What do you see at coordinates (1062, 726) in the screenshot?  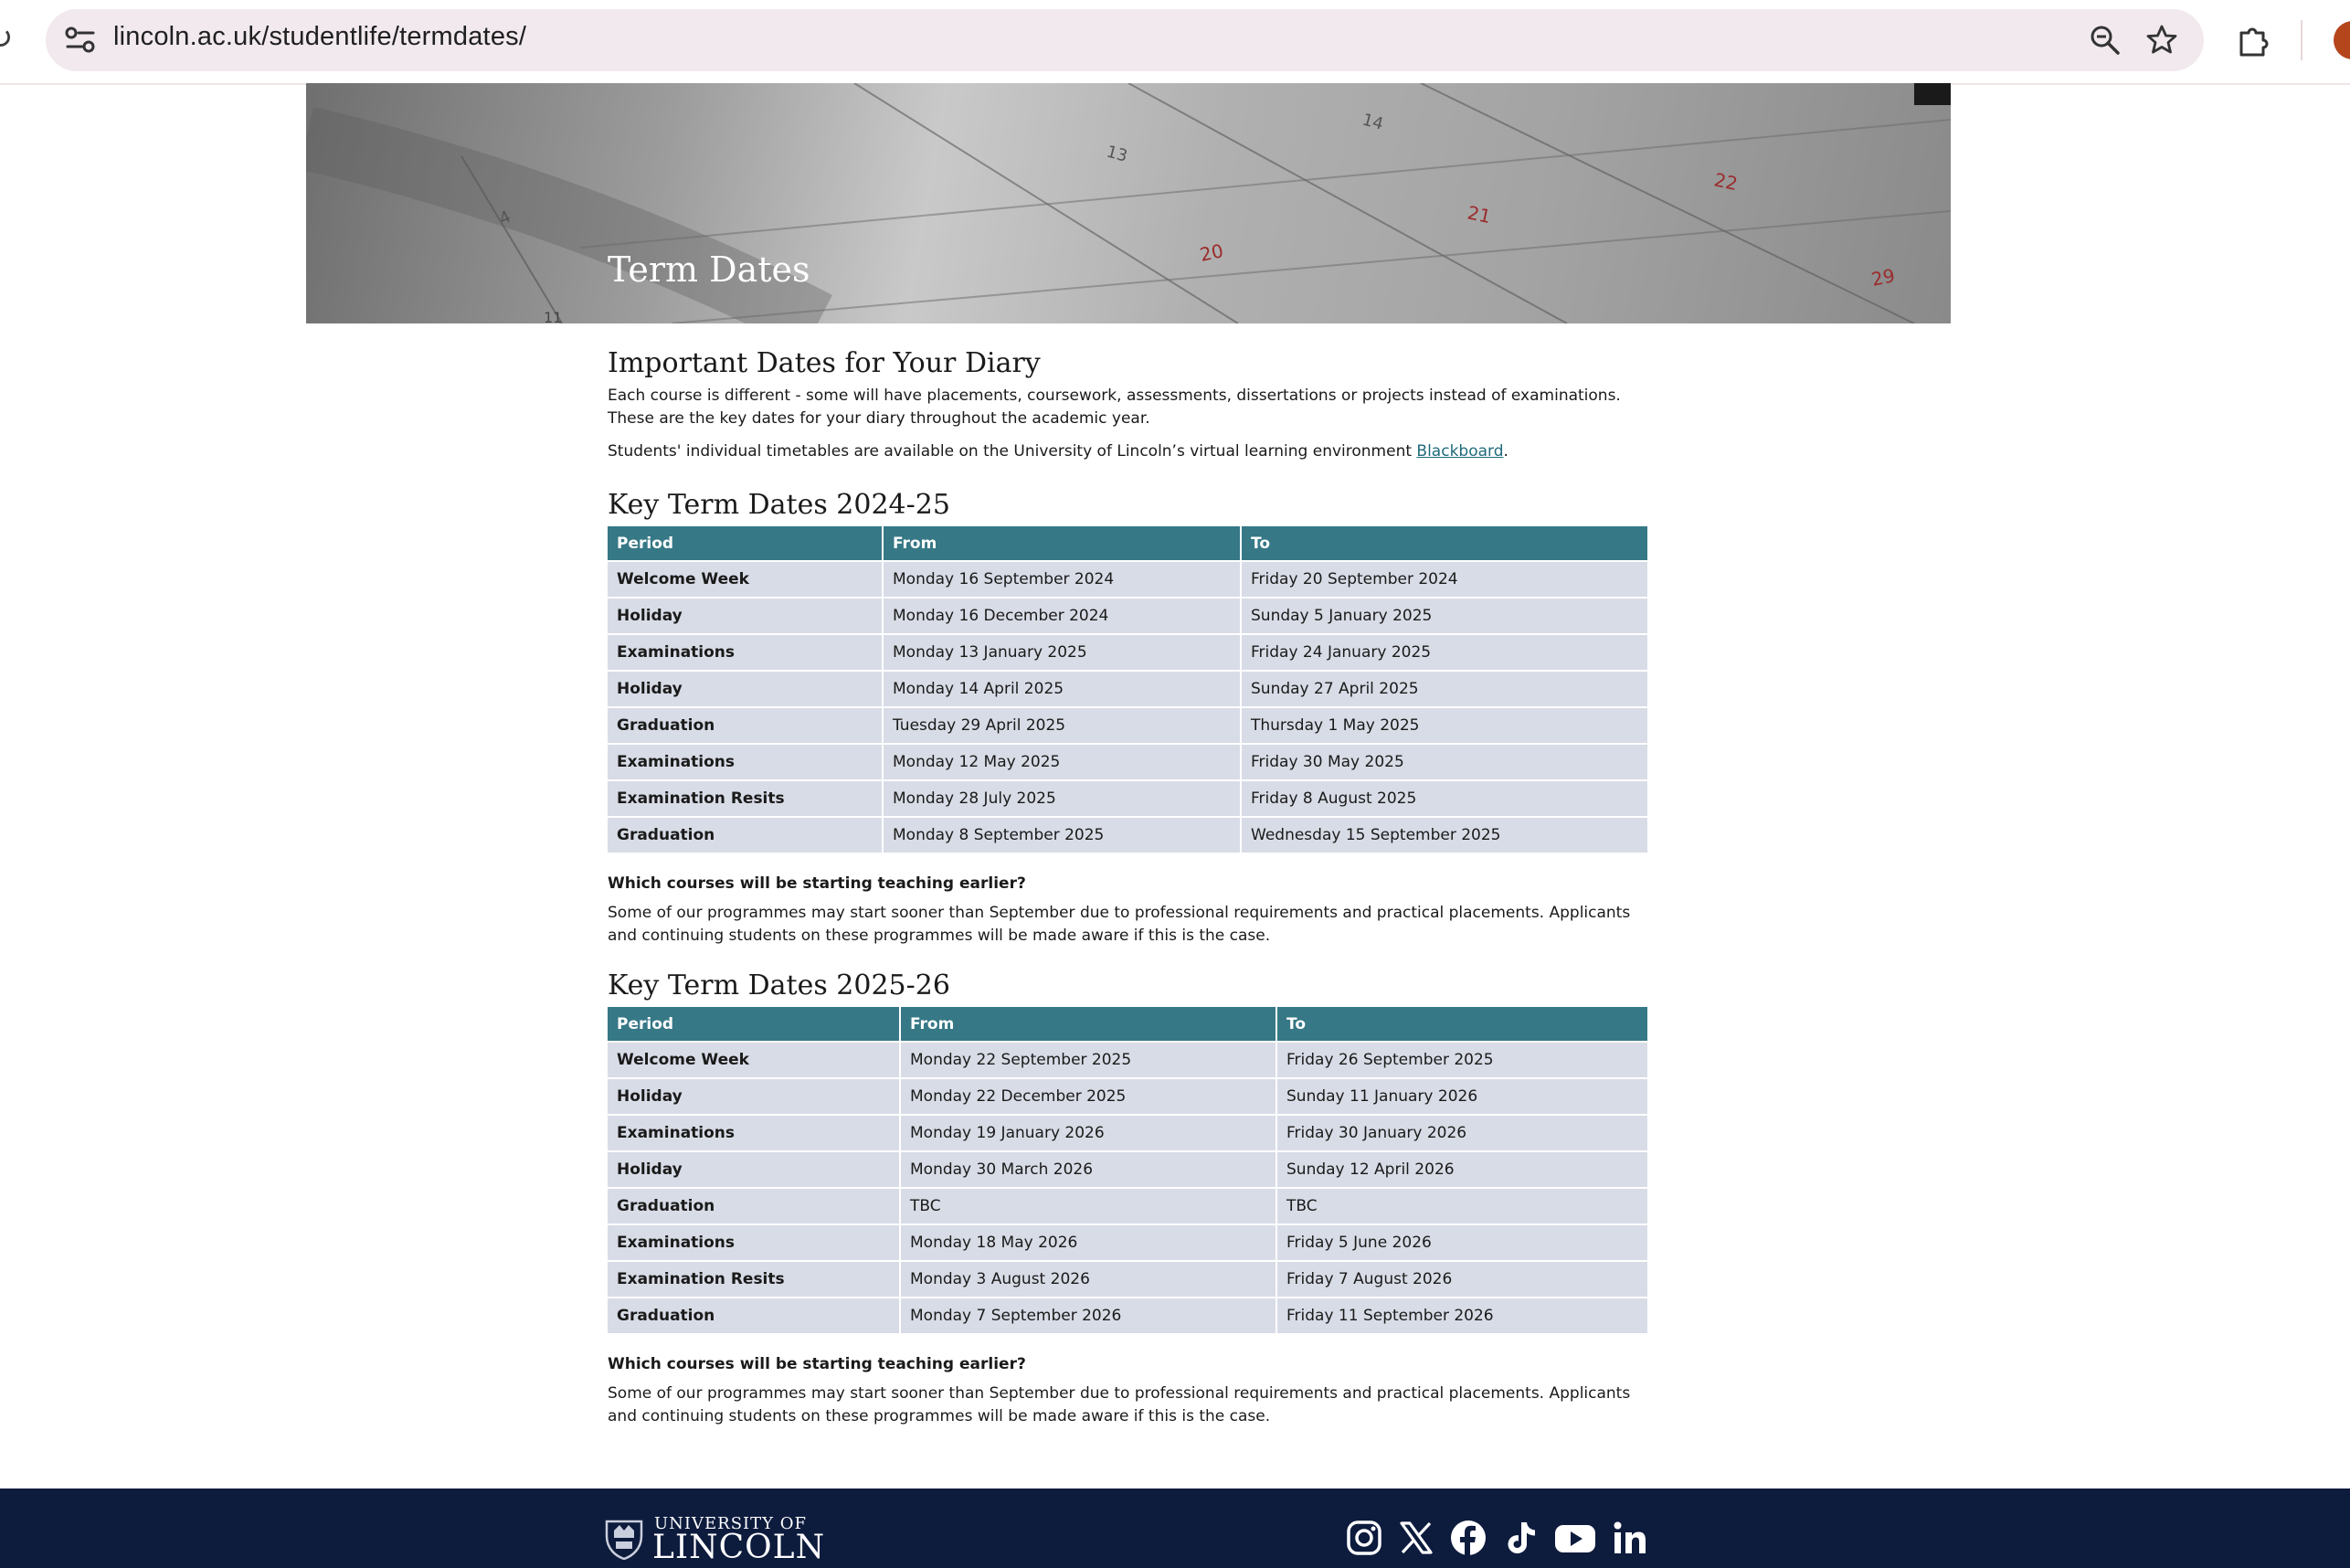 I see `from-cell: Tuesday 29 April 2025` at bounding box center [1062, 726].